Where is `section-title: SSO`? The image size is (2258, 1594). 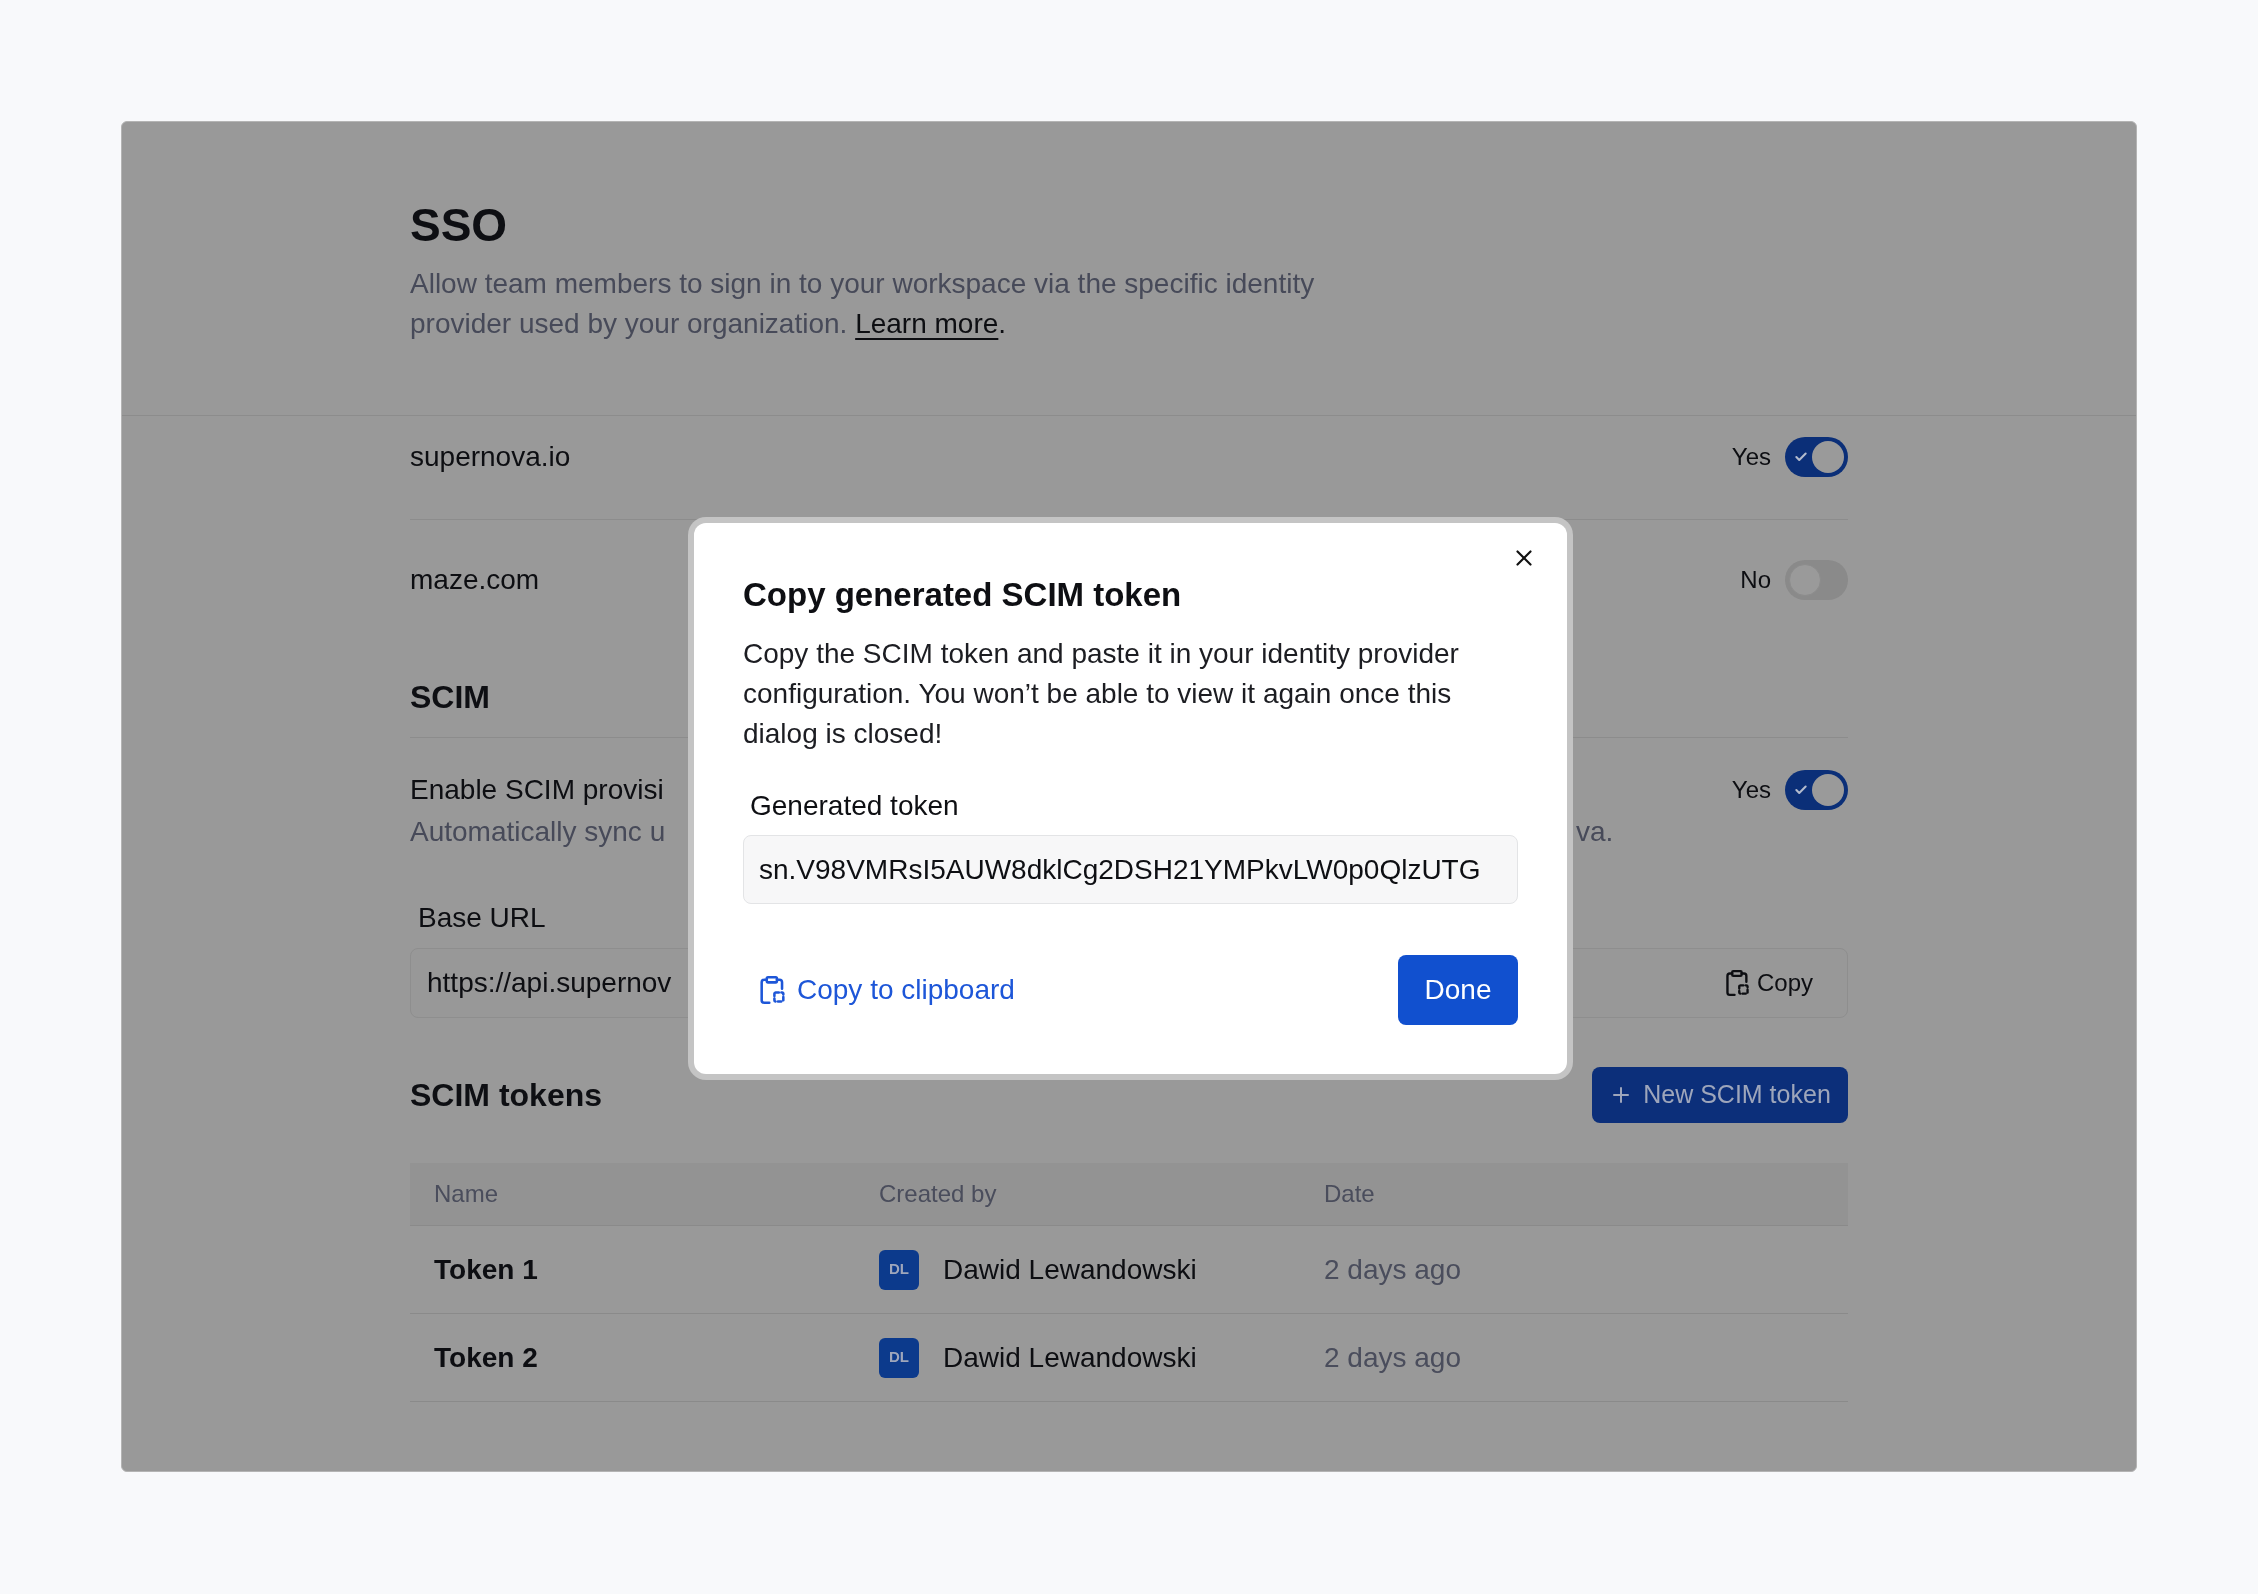 section-title: SSO is located at coordinates (459, 225).